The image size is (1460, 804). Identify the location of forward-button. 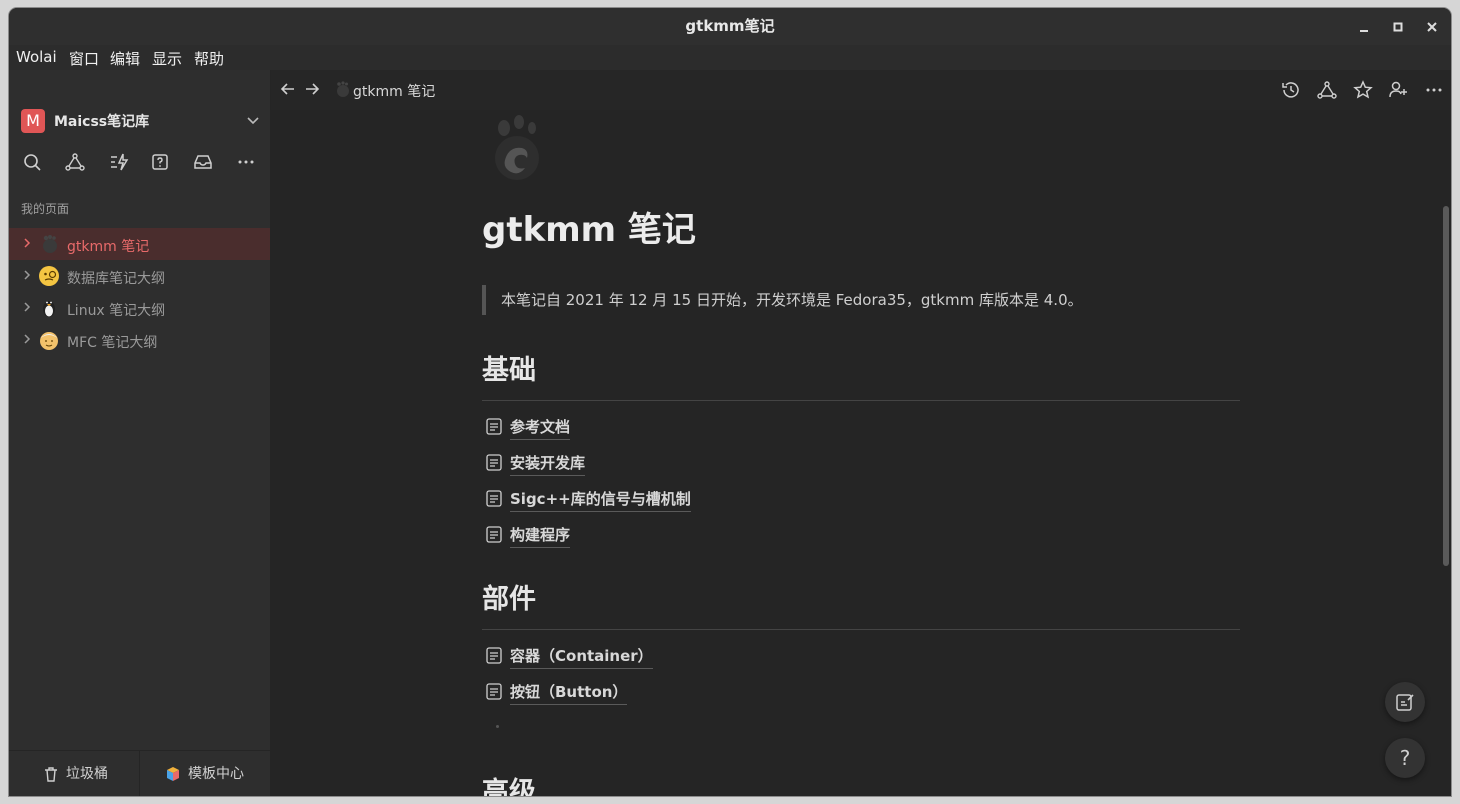
(312, 89).